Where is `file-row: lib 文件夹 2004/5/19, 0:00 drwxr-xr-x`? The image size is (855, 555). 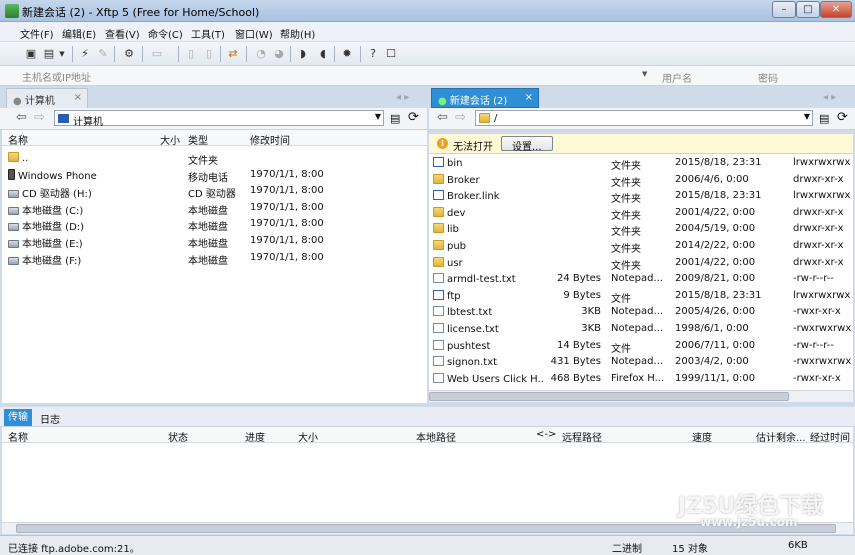
file-row: lib 文件夹 2004/5/19, 0:00 drwxr-xr-x is located at coordinates (641, 229).